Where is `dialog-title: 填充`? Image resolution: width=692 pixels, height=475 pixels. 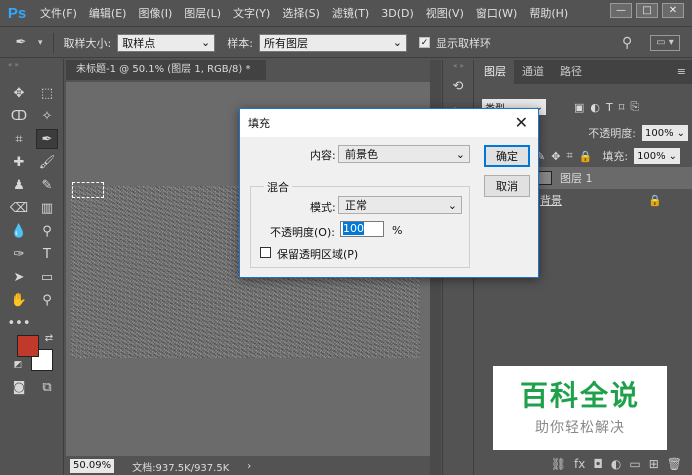
dialog-title: 填充 is located at coordinates (259, 123).